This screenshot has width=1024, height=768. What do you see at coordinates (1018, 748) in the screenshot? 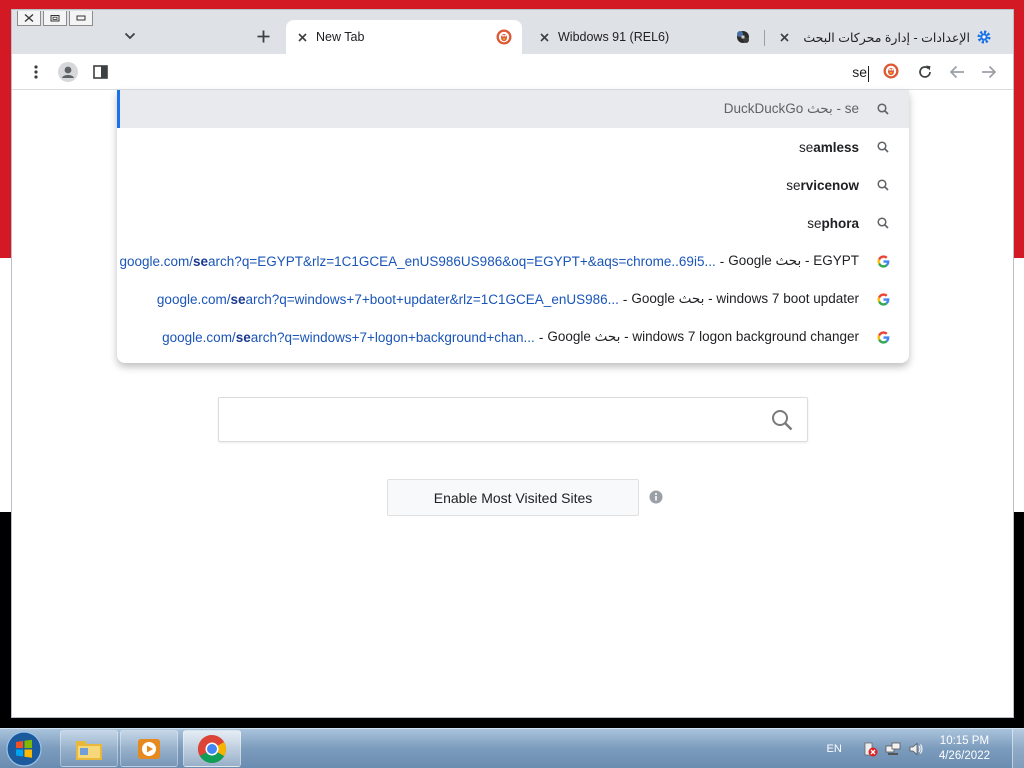
I see `show-desktop-button` at bounding box center [1018, 748].